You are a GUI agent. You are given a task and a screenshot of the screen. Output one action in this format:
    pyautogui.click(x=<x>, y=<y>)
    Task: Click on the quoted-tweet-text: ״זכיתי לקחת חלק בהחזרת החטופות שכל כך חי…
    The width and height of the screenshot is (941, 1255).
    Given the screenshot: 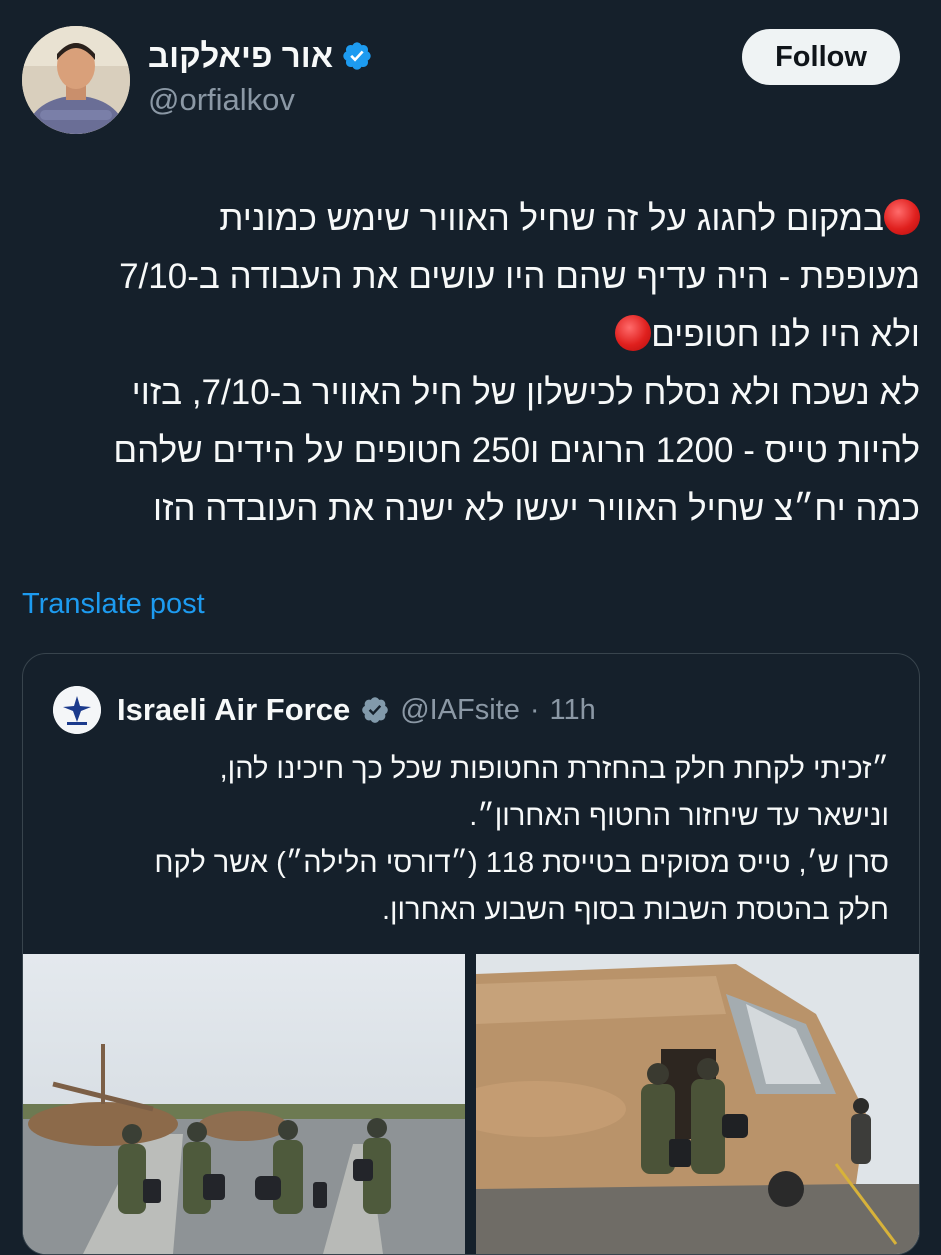 What is the action you would take?
    pyautogui.click(x=471, y=840)
    